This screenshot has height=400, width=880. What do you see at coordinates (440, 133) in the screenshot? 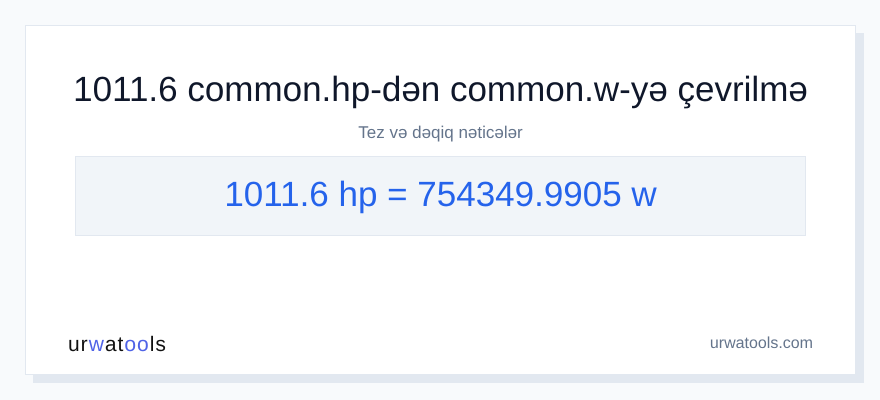
I see `subtitle: Tez və dəqiq nəticələr` at bounding box center [440, 133].